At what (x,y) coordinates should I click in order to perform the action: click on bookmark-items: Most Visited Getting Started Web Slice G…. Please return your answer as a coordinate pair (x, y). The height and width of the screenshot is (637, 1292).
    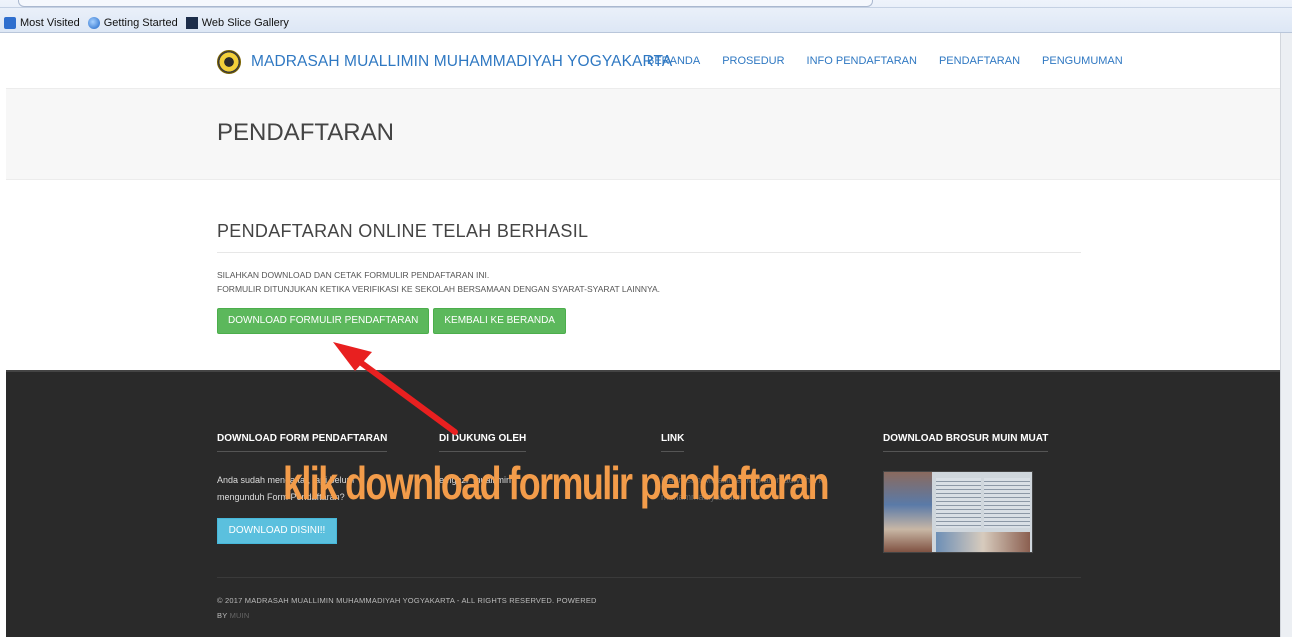
    Looking at the image, I should click on (150, 23).